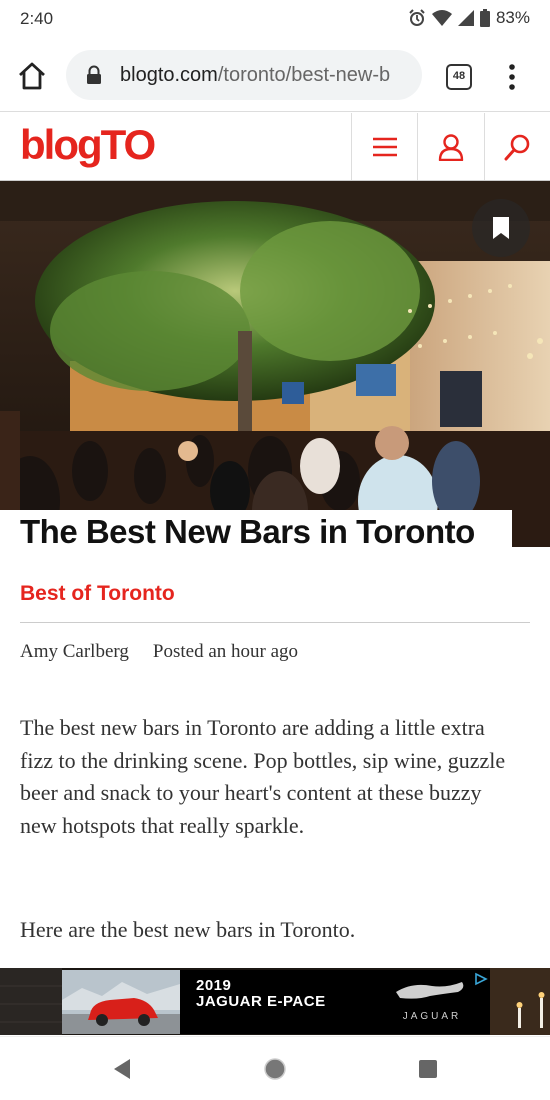 Image resolution: width=550 pixels, height=1100 pixels. What do you see at coordinates (459, 77) in the screenshot?
I see `tabs-icon: 48` at bounding box center [459, 77].